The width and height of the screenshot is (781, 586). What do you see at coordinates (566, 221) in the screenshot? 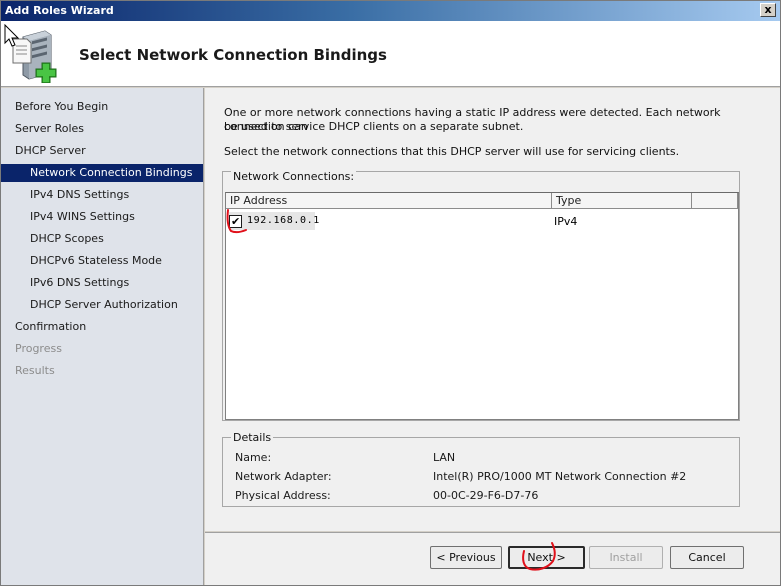
I see `type-cell: IPv4` at bounding box center [566, 221].